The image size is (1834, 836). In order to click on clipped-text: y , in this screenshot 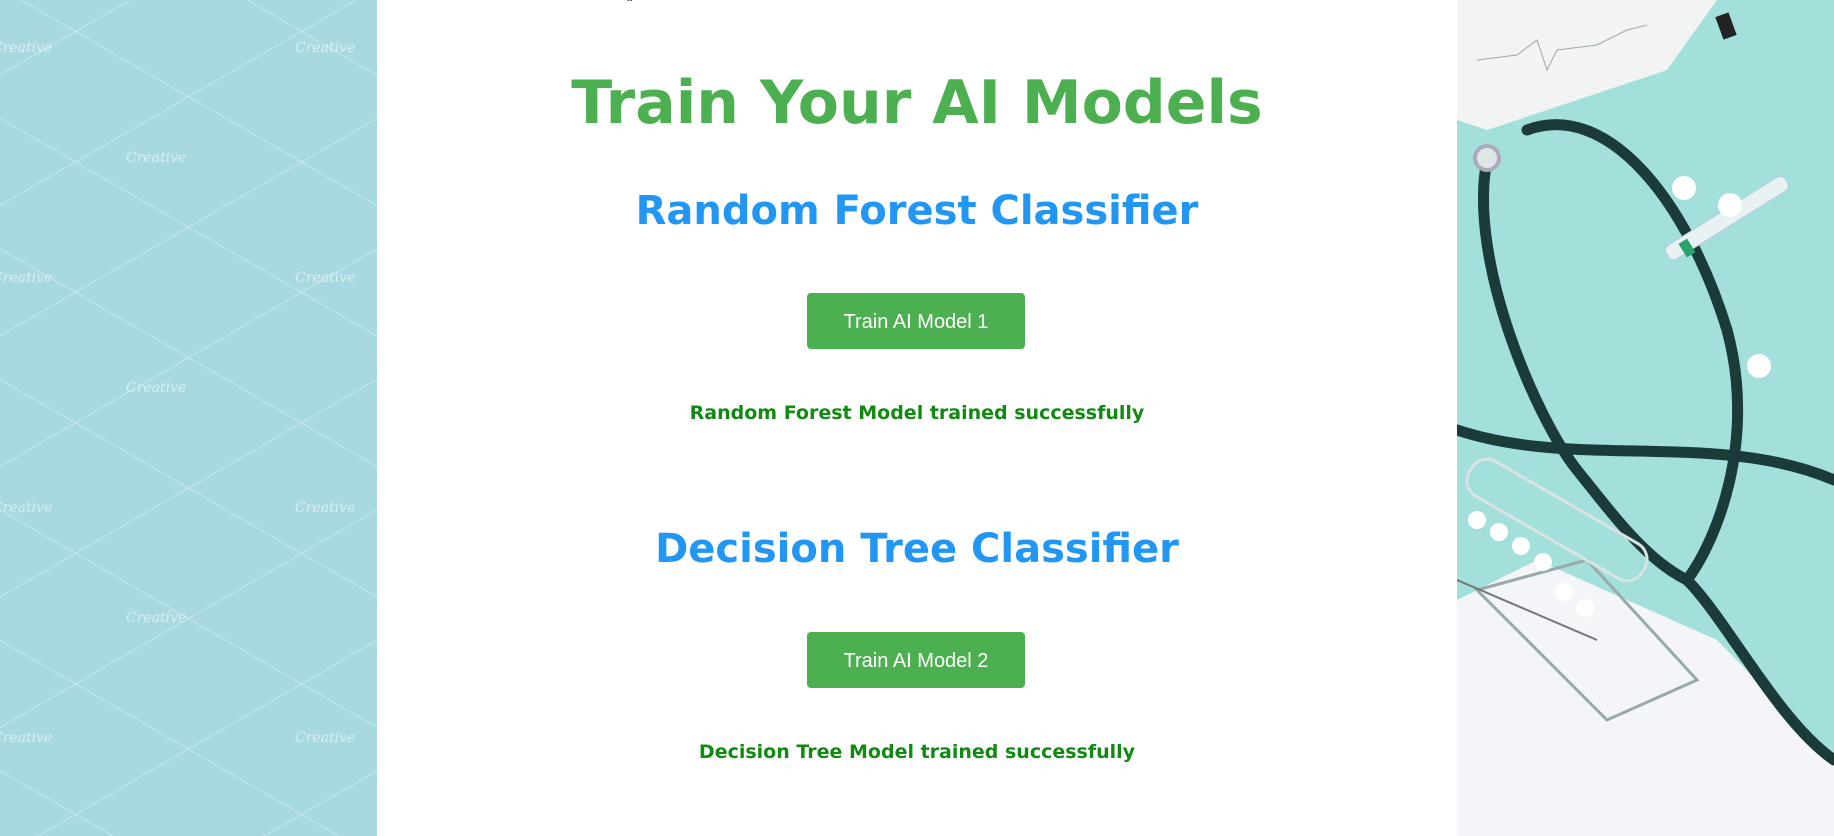, I will do `click(635, 0)`.